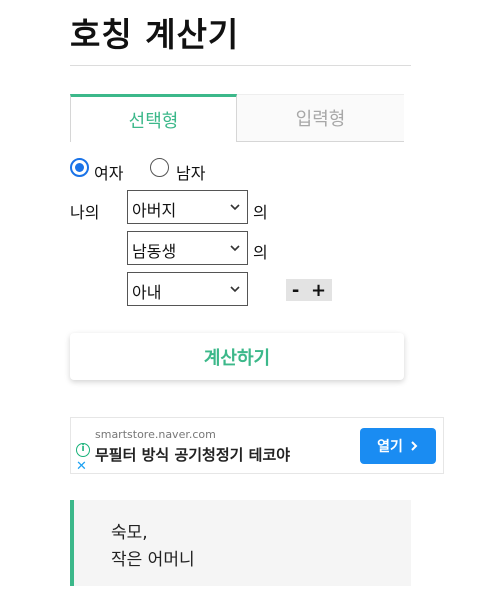  I want to click on result-box: 숙모, 작은 어머니, so click(240, 543).